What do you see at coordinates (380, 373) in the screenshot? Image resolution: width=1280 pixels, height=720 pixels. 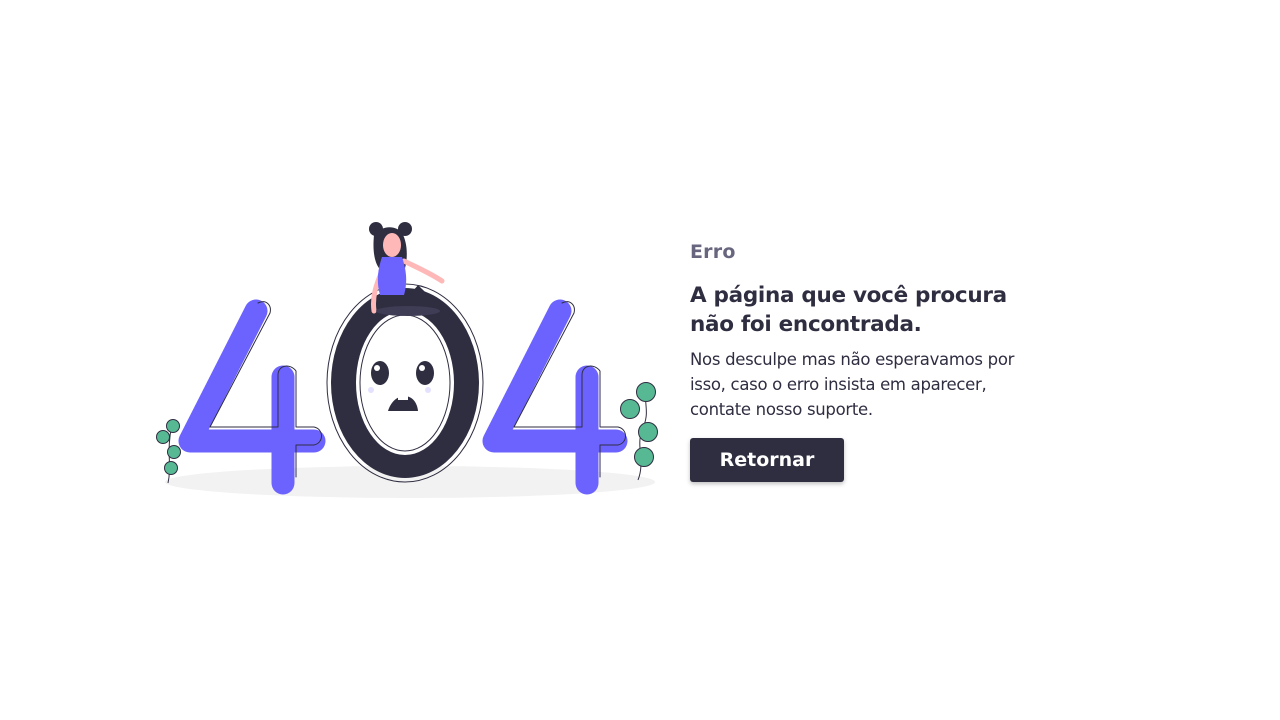 I see `left-eye` at bounding box center [380, 373].